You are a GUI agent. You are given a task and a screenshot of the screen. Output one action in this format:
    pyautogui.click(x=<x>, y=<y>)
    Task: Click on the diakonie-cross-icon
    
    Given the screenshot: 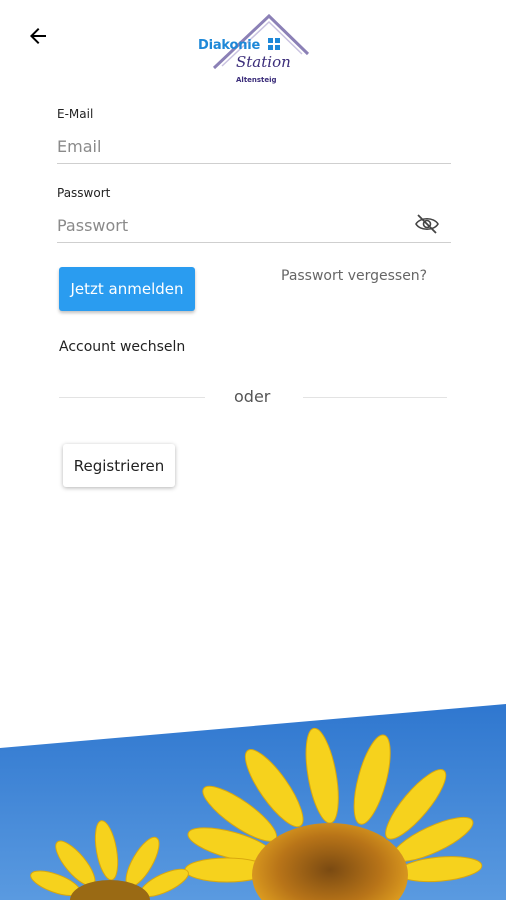 What is the action you would take?
    pyautogui.click(x=274, y=44)
    